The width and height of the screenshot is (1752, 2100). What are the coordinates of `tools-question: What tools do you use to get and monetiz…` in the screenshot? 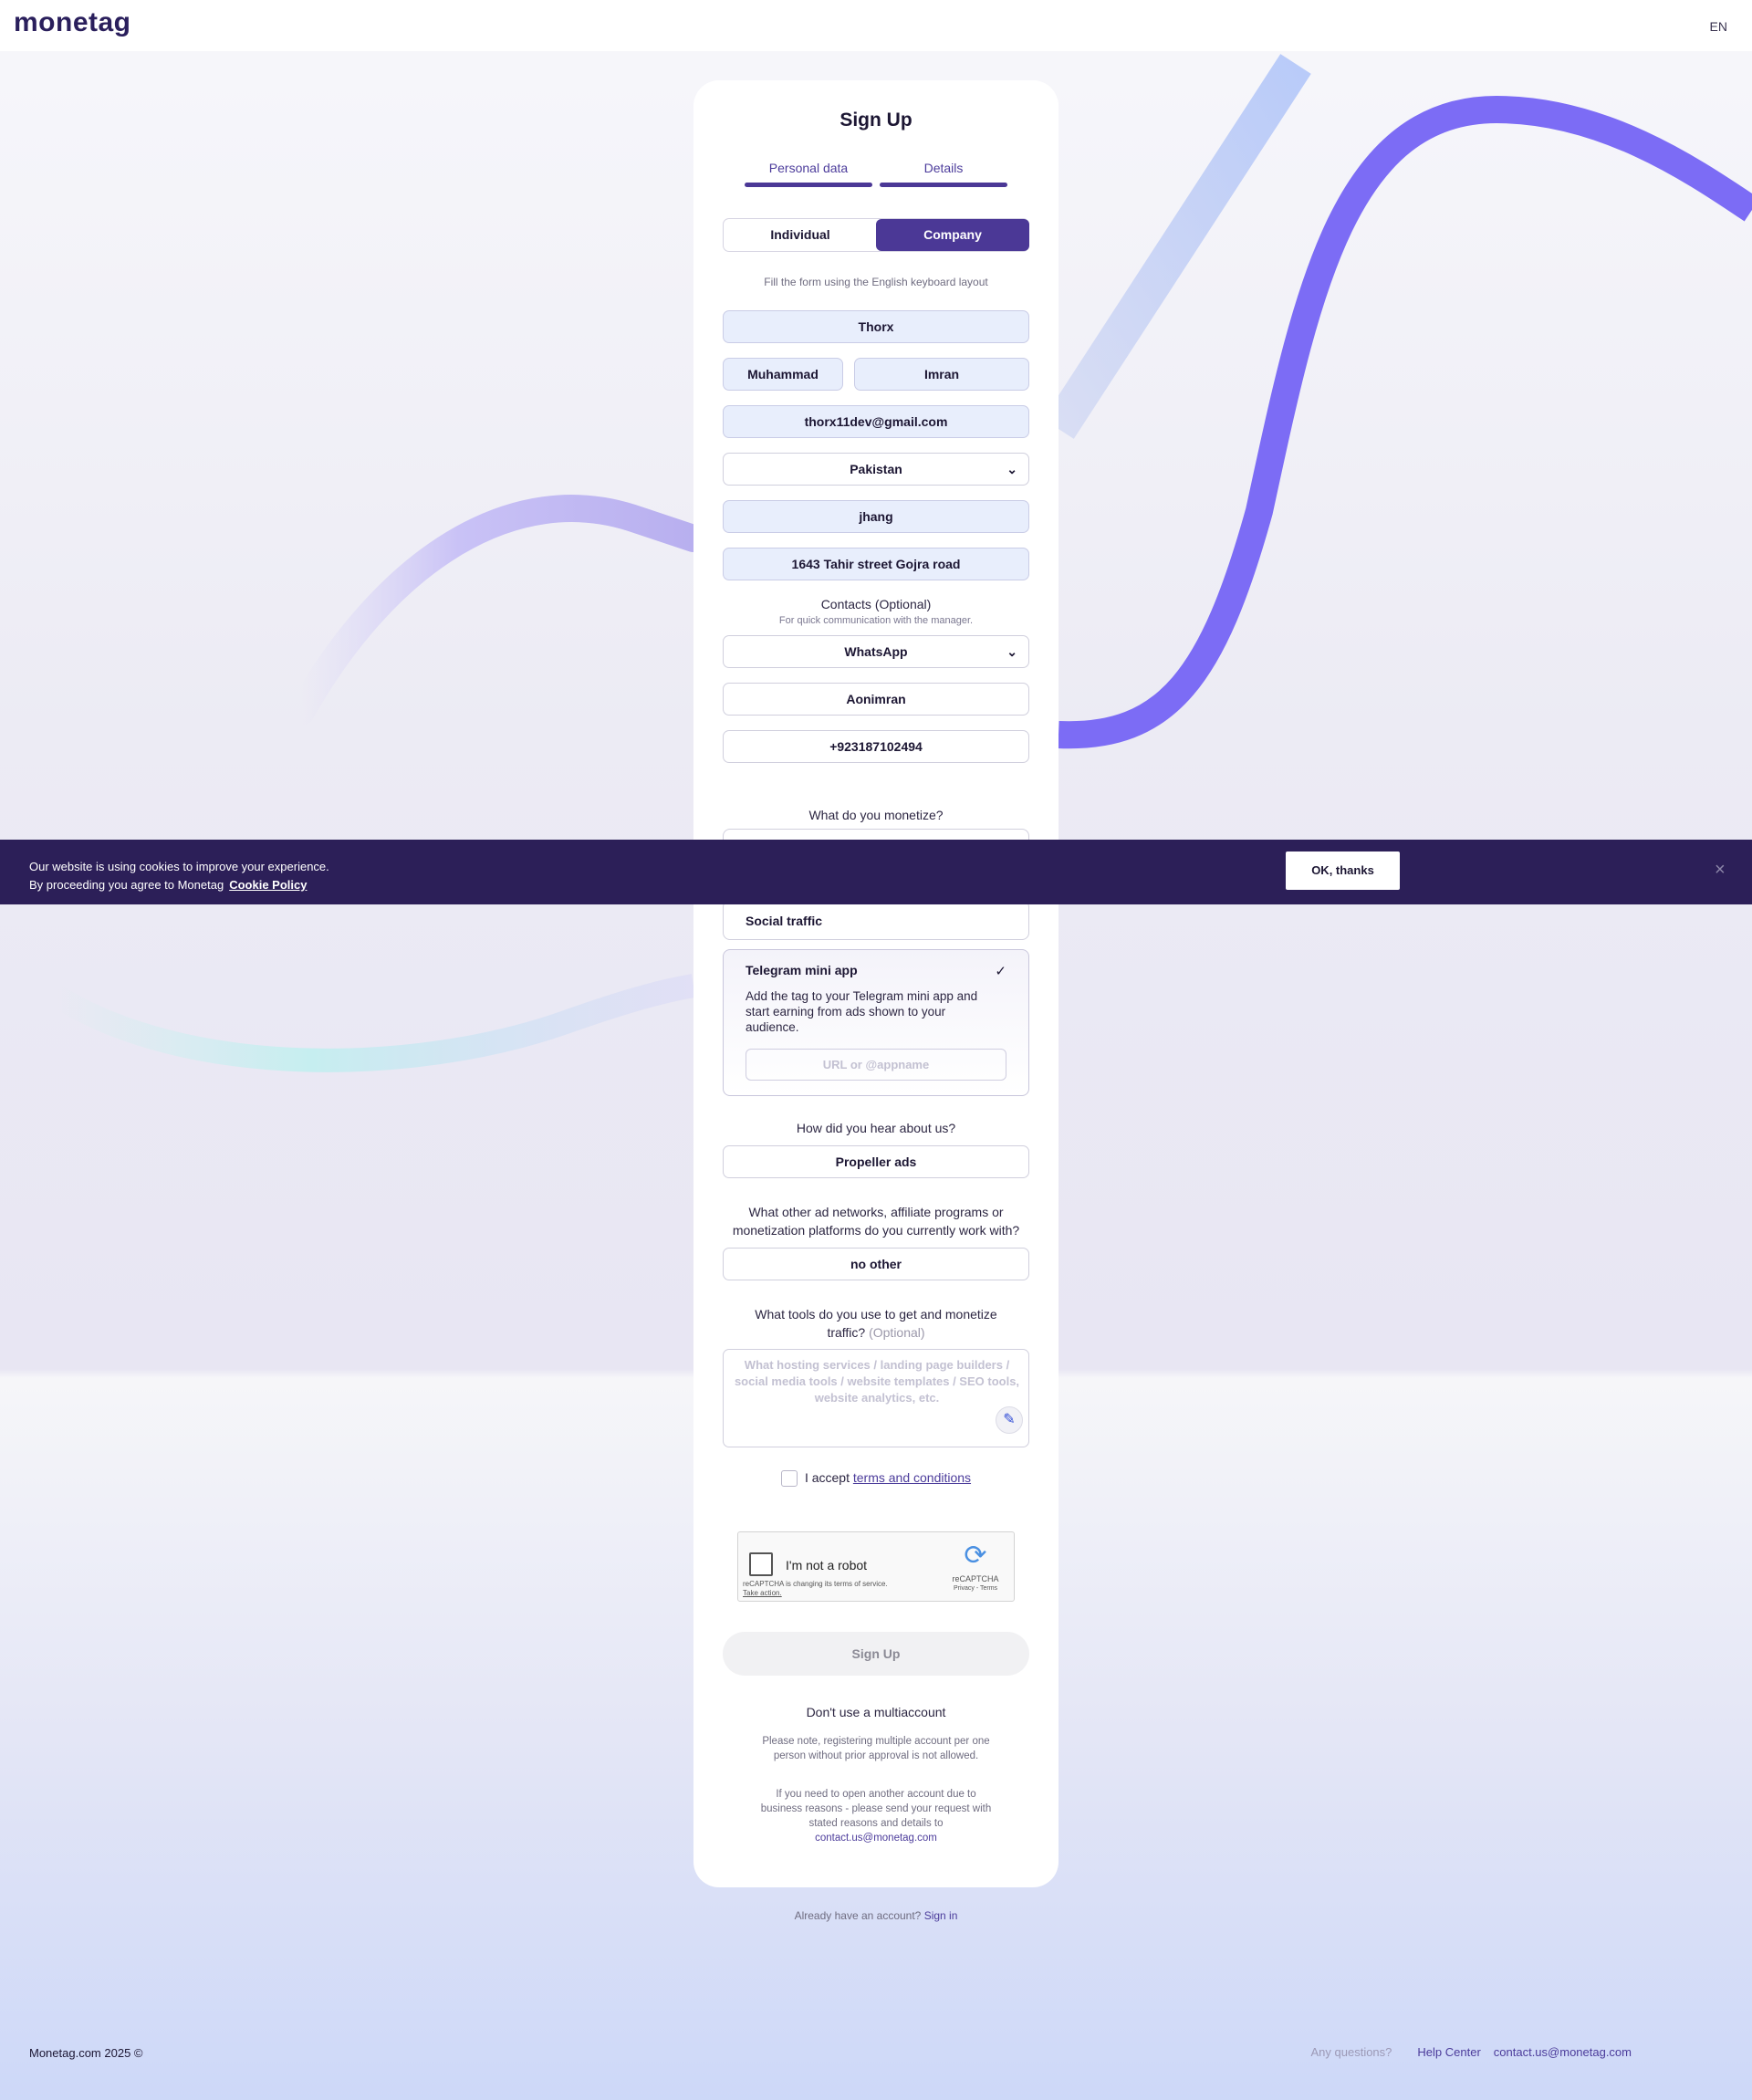 It's located at (876, 1323).